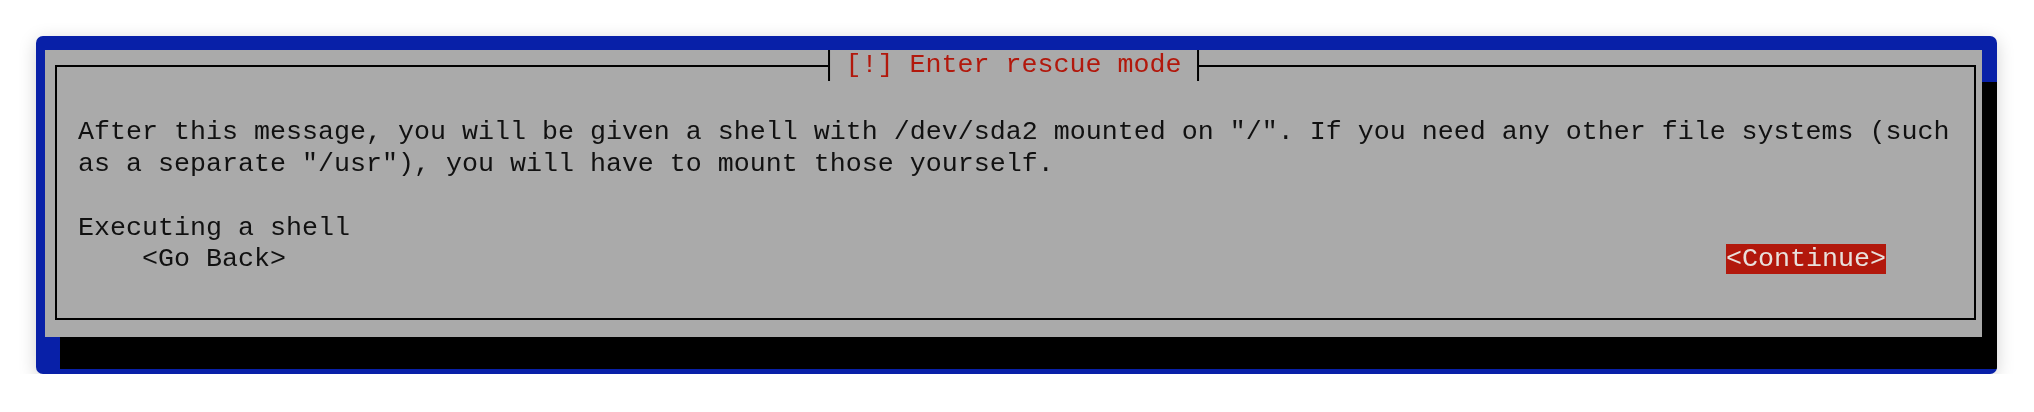  What do you see at coordinates (1806, 259) in the screenshot?
I see `continue-button: <Continue>` at bounding box center [1806, 259].